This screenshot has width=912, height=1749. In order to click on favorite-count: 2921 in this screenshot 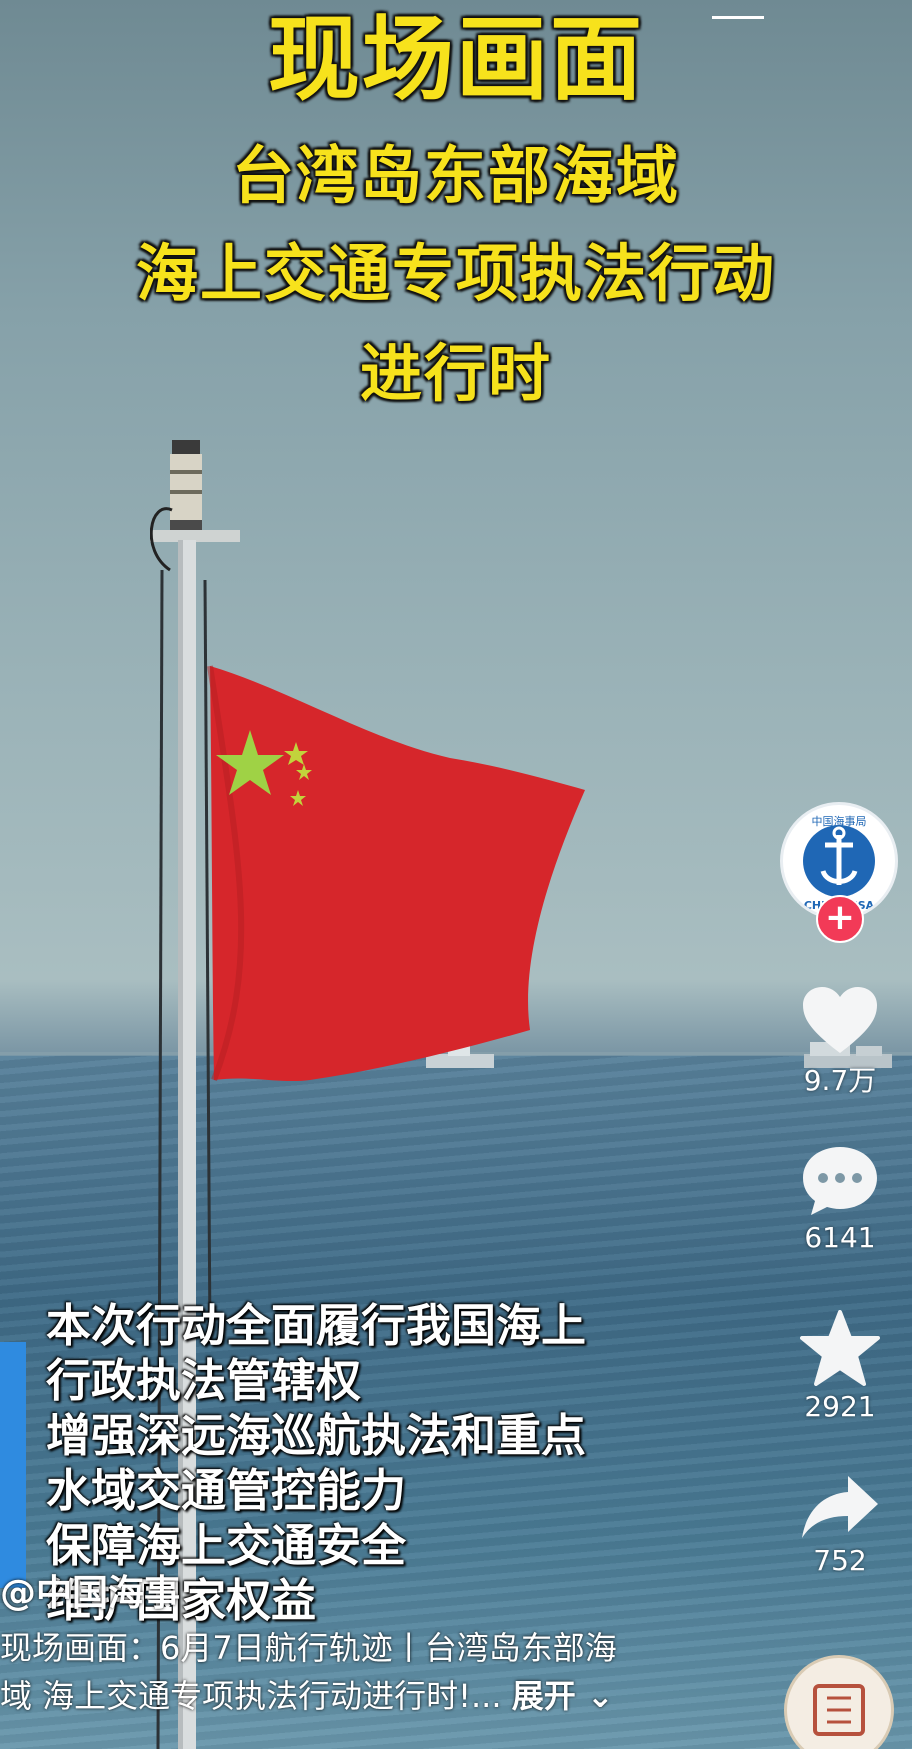, I will do `click(840, 1406)`.